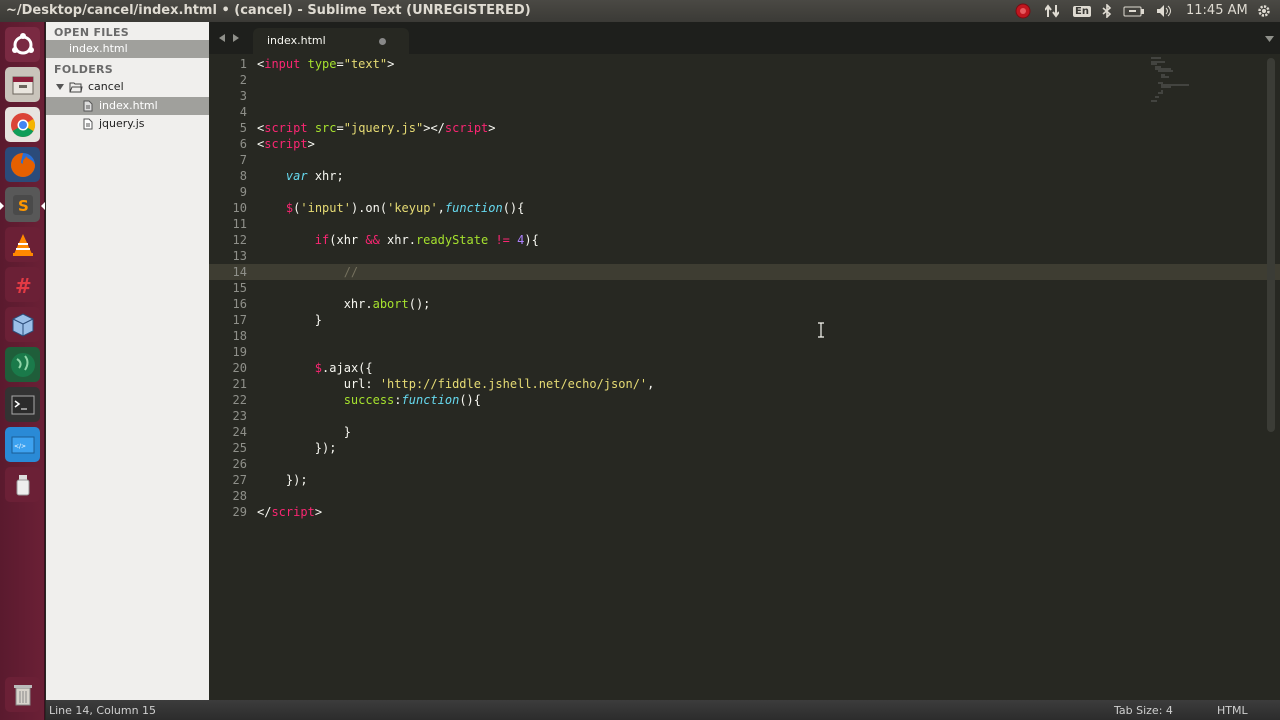 This screenshot has width=1280, height=720. Describe the element at coordinates (22, 44) in the screenshot. I see `ubuntu-dash-icon` at that location.